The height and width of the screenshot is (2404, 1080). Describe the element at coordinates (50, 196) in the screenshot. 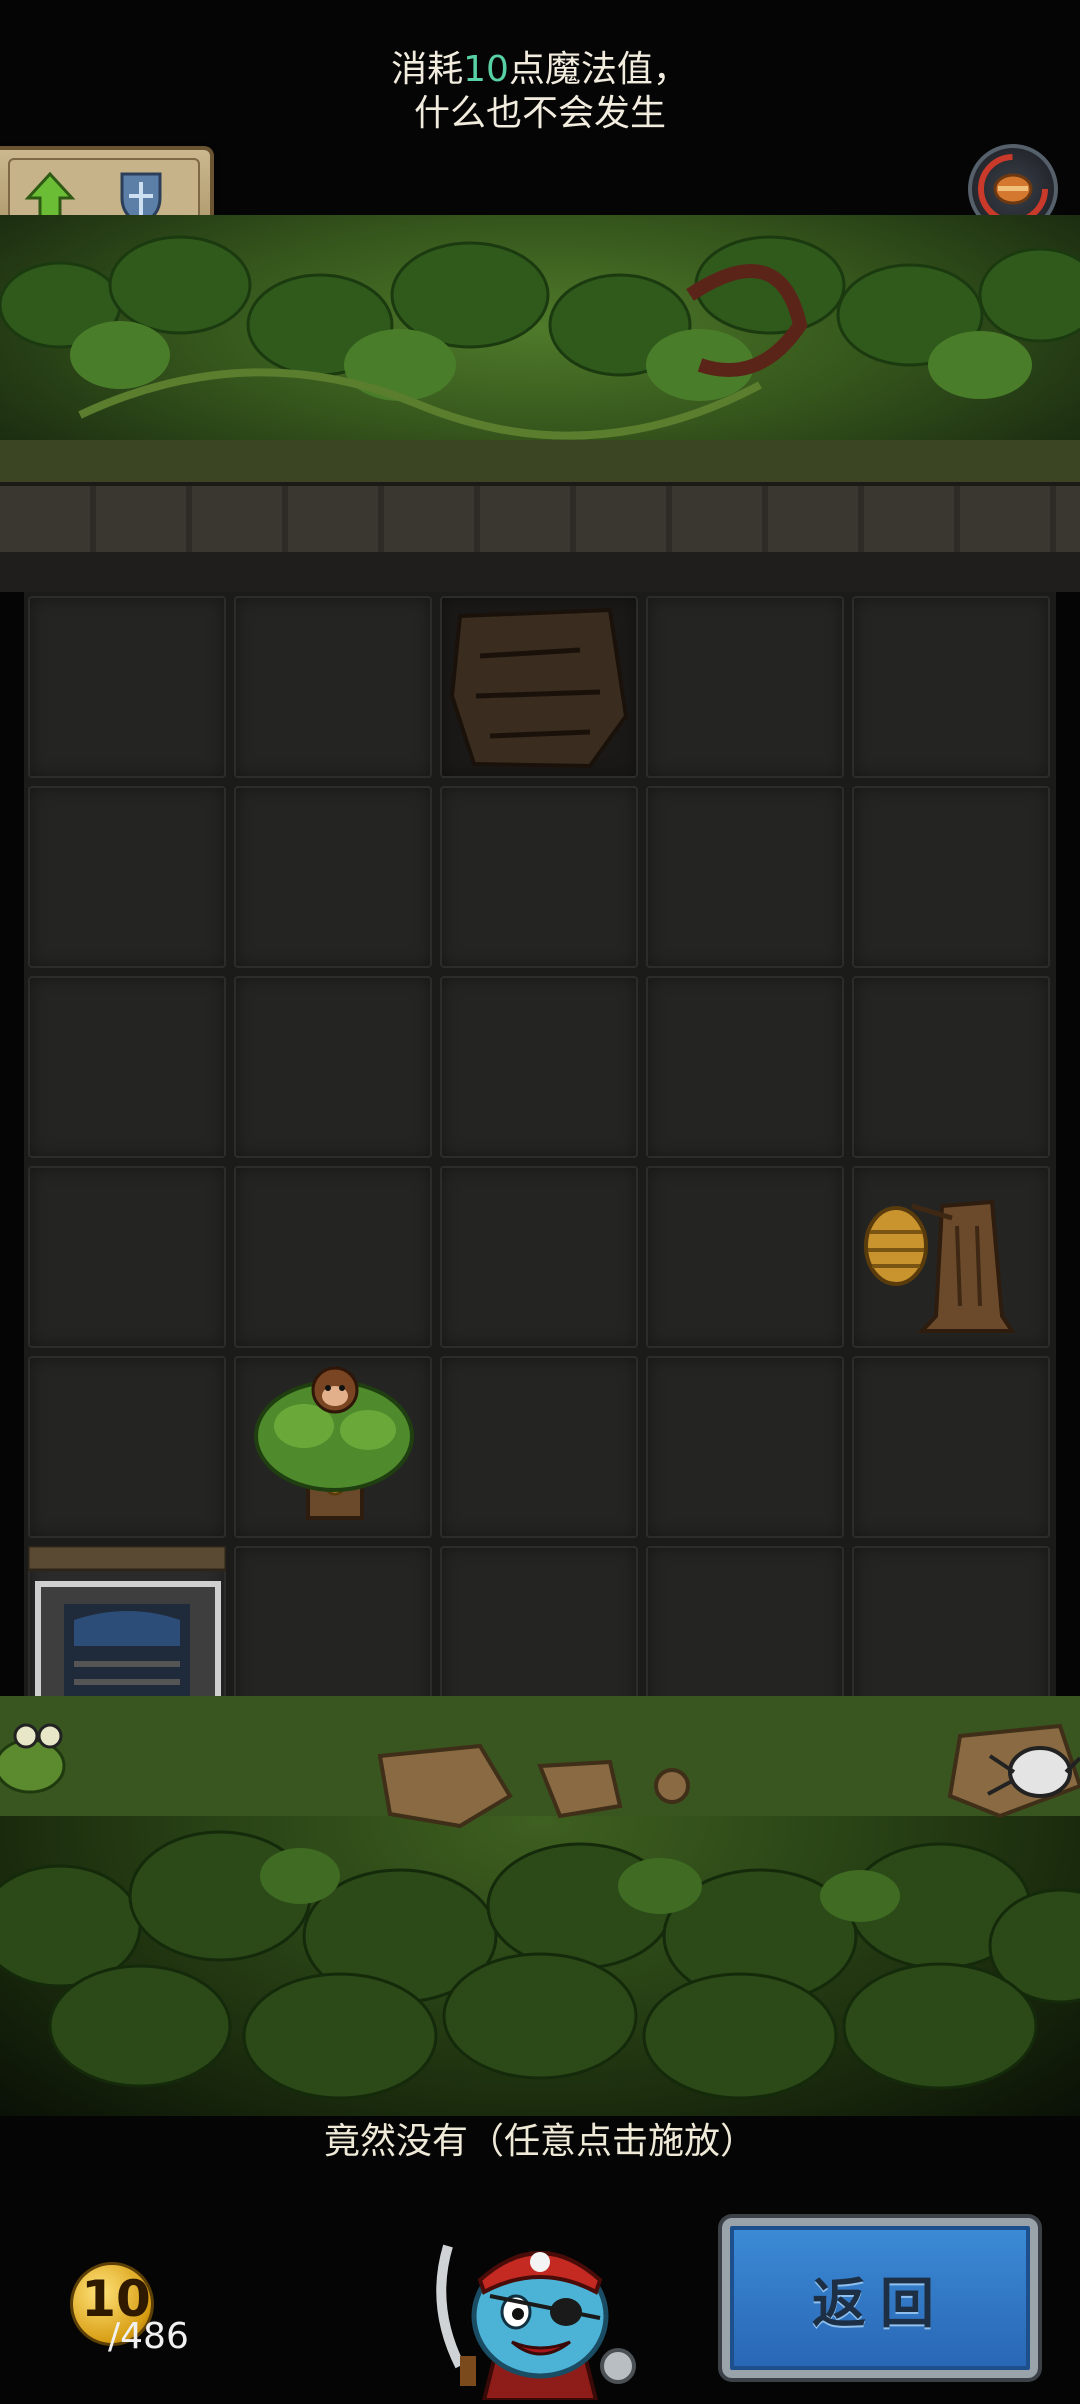

I see `green-up-arrow-icon` at that location.